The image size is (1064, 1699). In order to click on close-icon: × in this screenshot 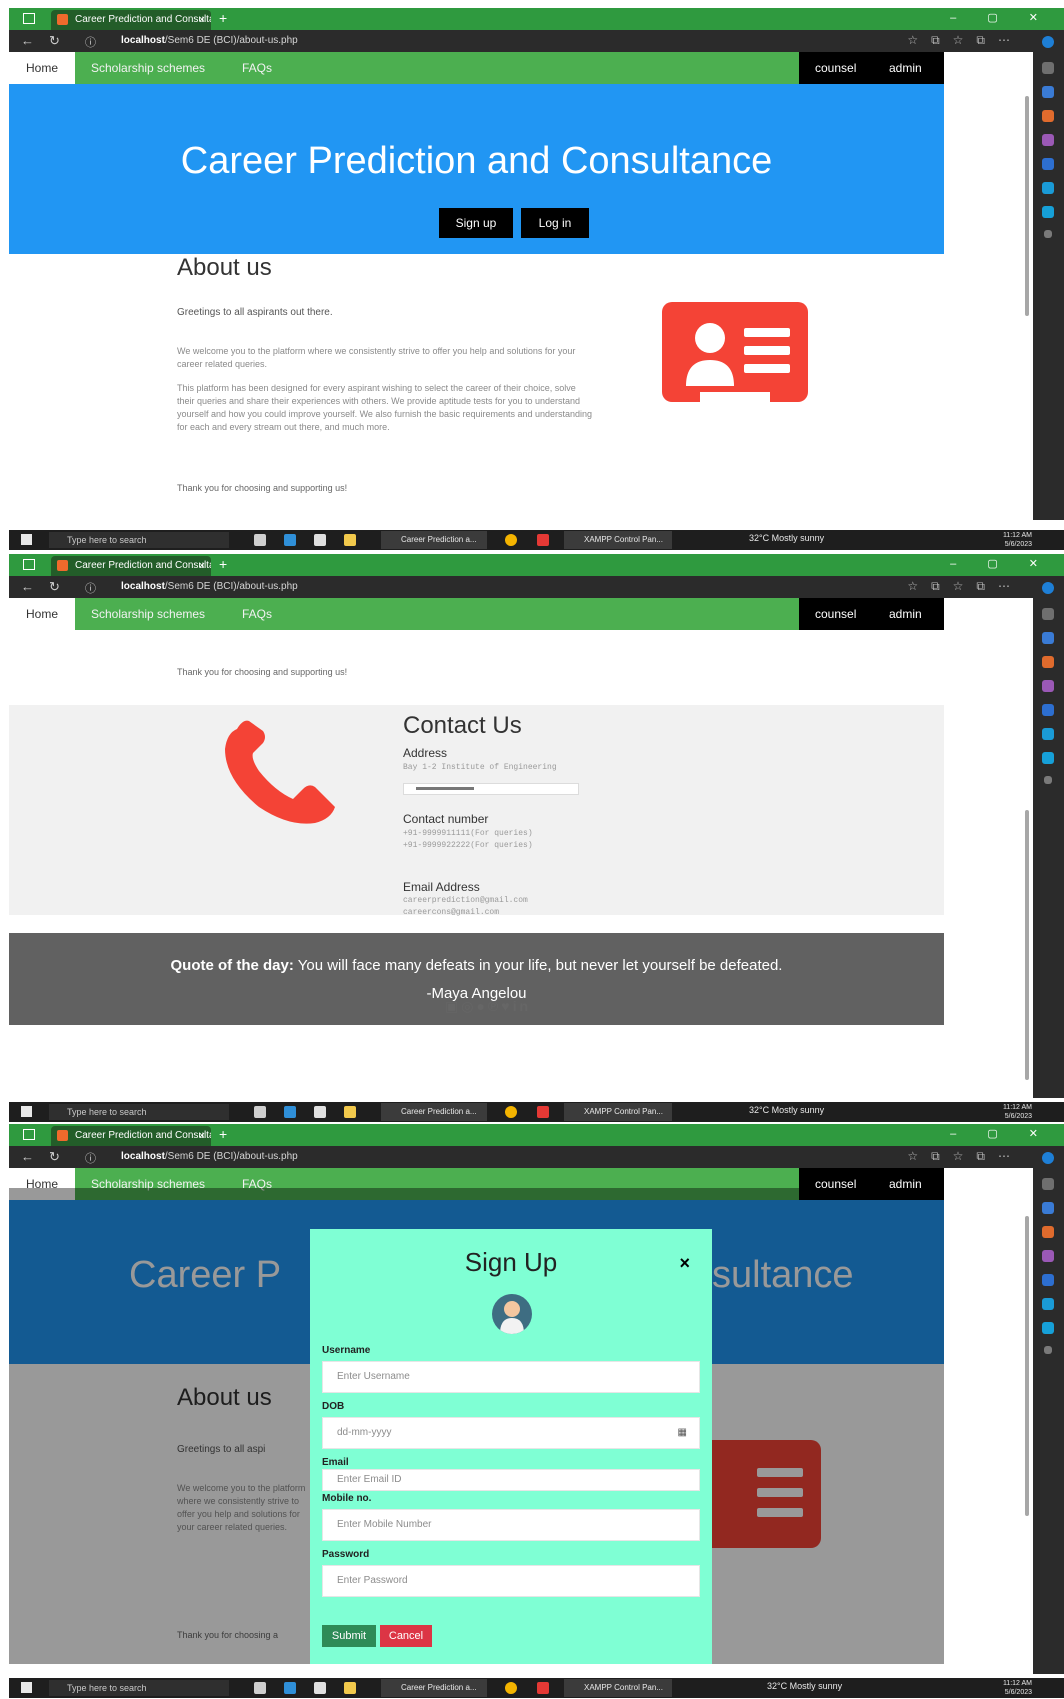, I will do `click(684, 1263)`.